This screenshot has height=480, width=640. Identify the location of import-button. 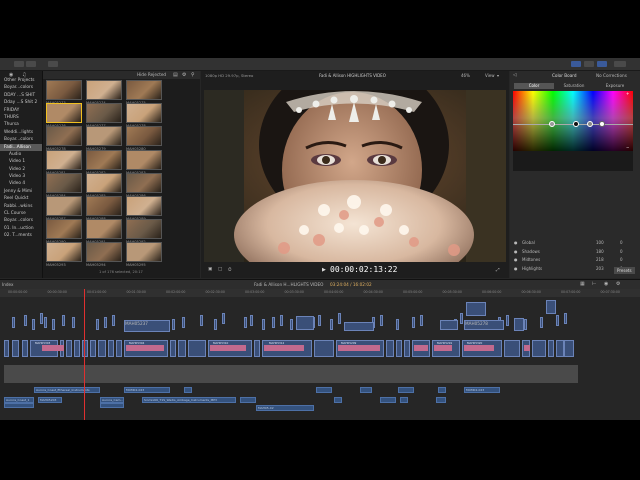
(19, 64).